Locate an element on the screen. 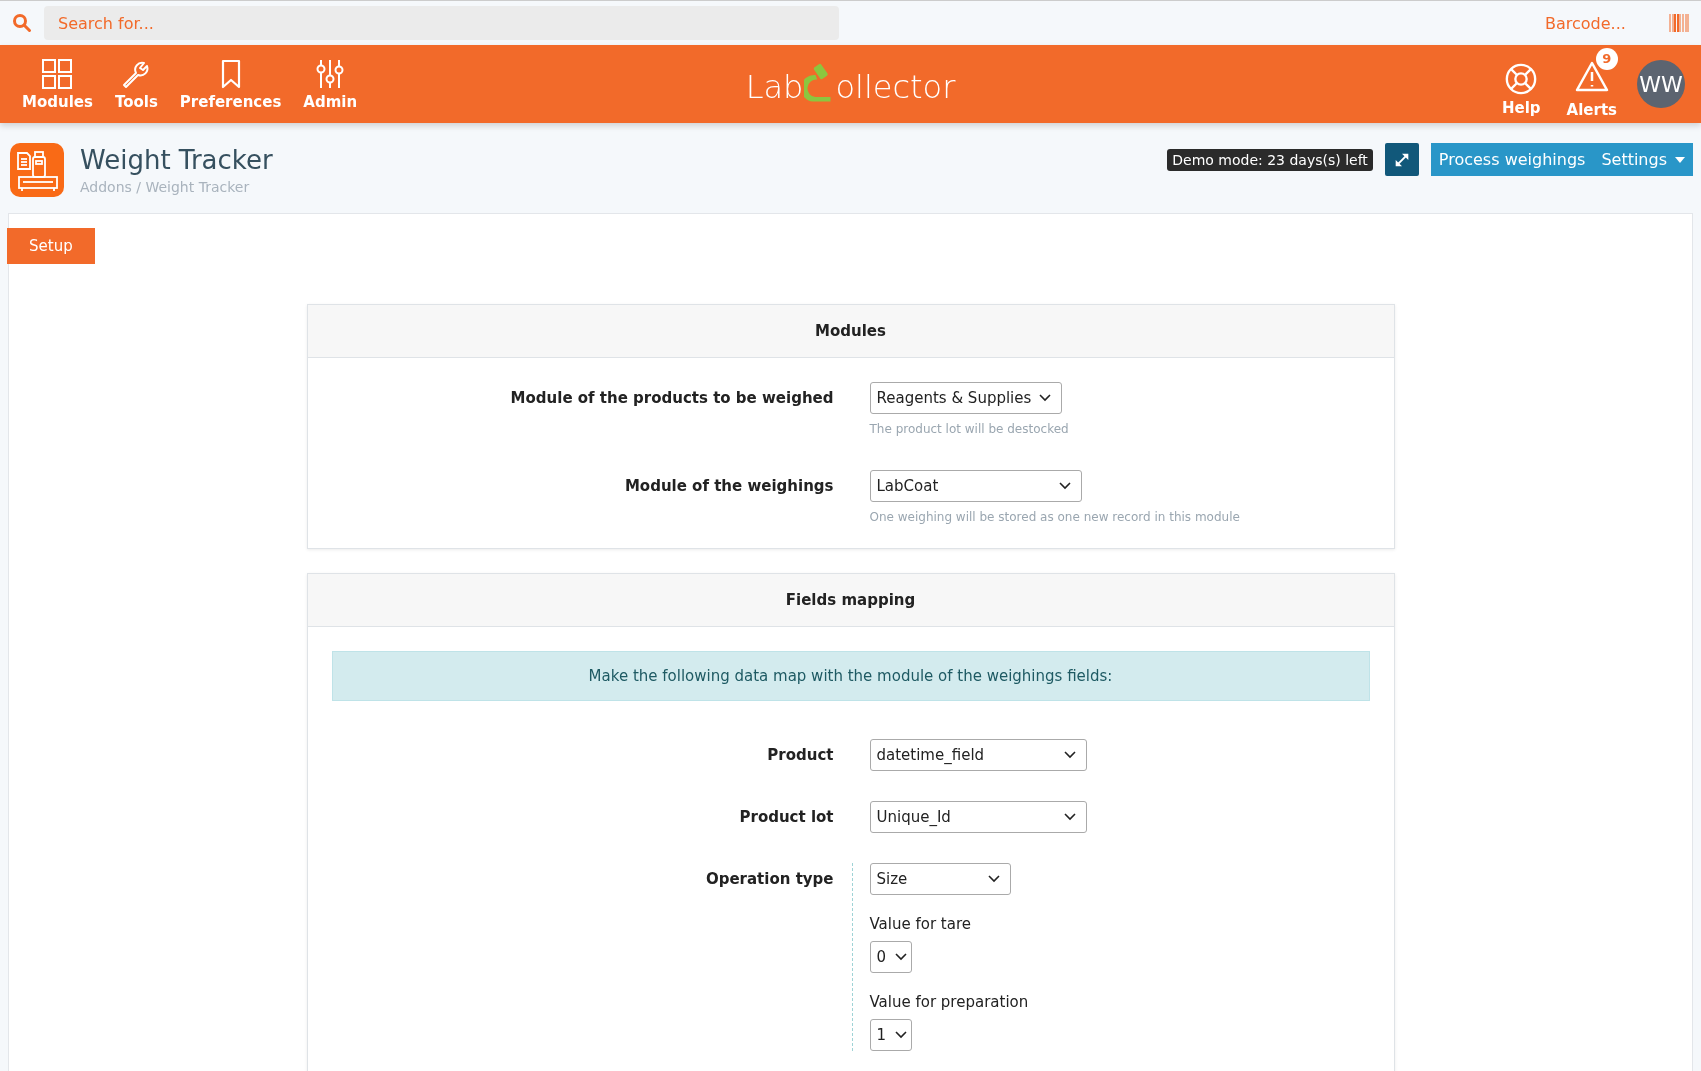 This screenshot has width=1701, height=1071. field-select: Size is located at coordinates (940, 879).